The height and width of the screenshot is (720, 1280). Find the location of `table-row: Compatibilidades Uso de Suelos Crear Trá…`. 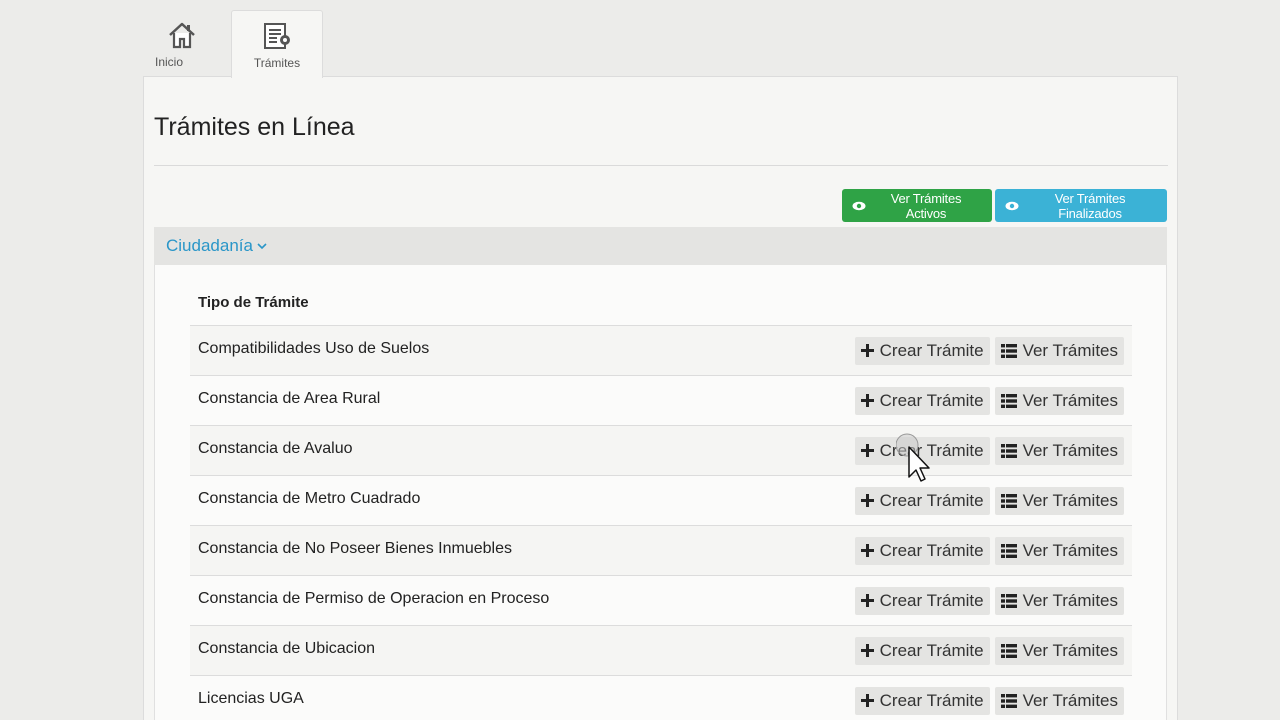

table-row: Compatibilidades Uso de Suelos Crear Trá… is located at coordinates (661, 351).